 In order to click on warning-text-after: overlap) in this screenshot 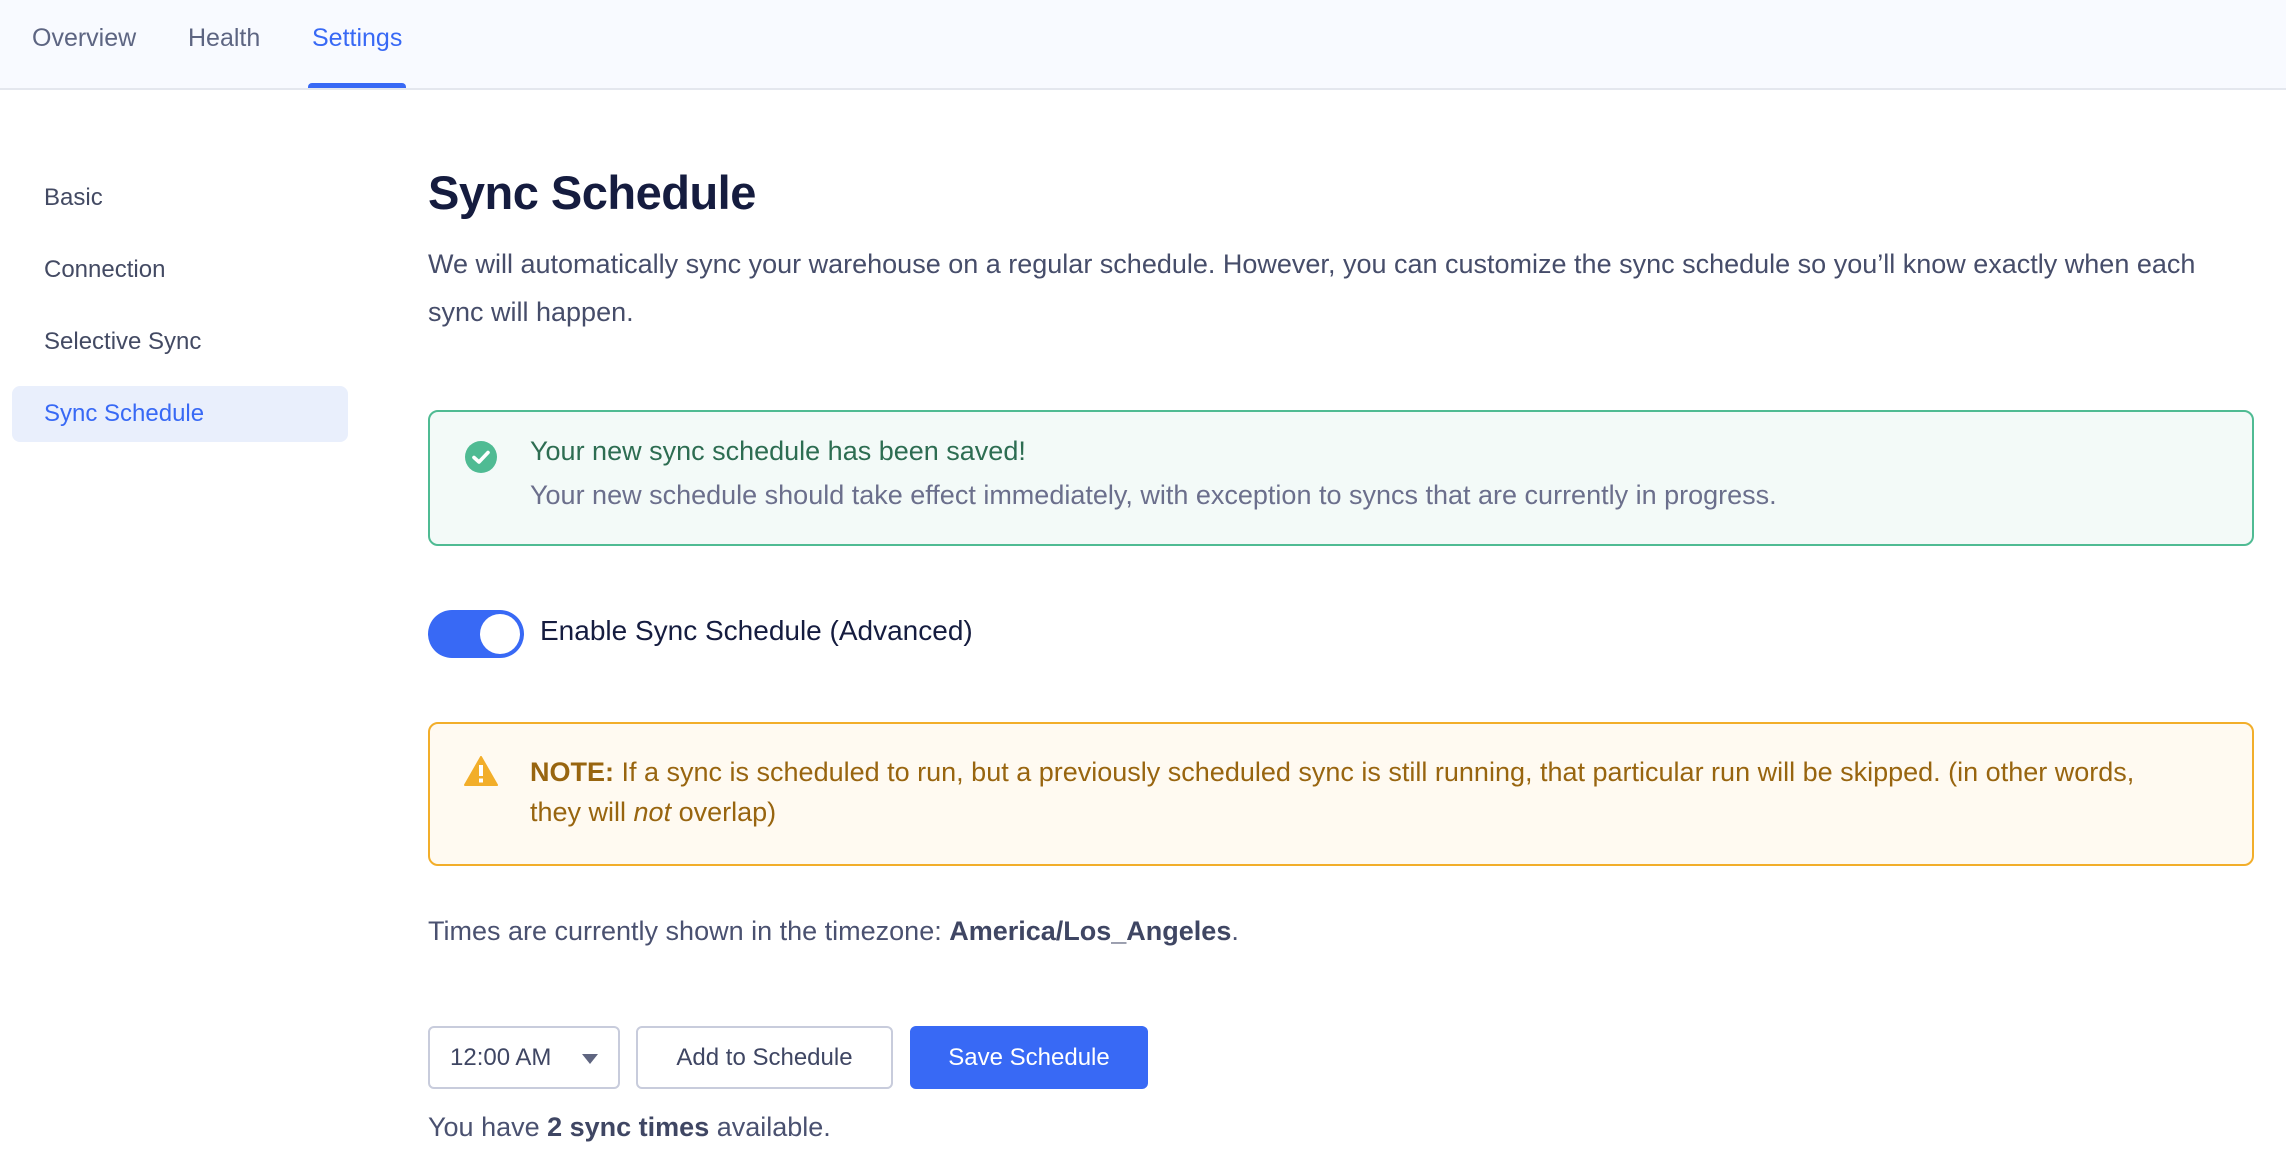, I will do `click(724, 812)`.